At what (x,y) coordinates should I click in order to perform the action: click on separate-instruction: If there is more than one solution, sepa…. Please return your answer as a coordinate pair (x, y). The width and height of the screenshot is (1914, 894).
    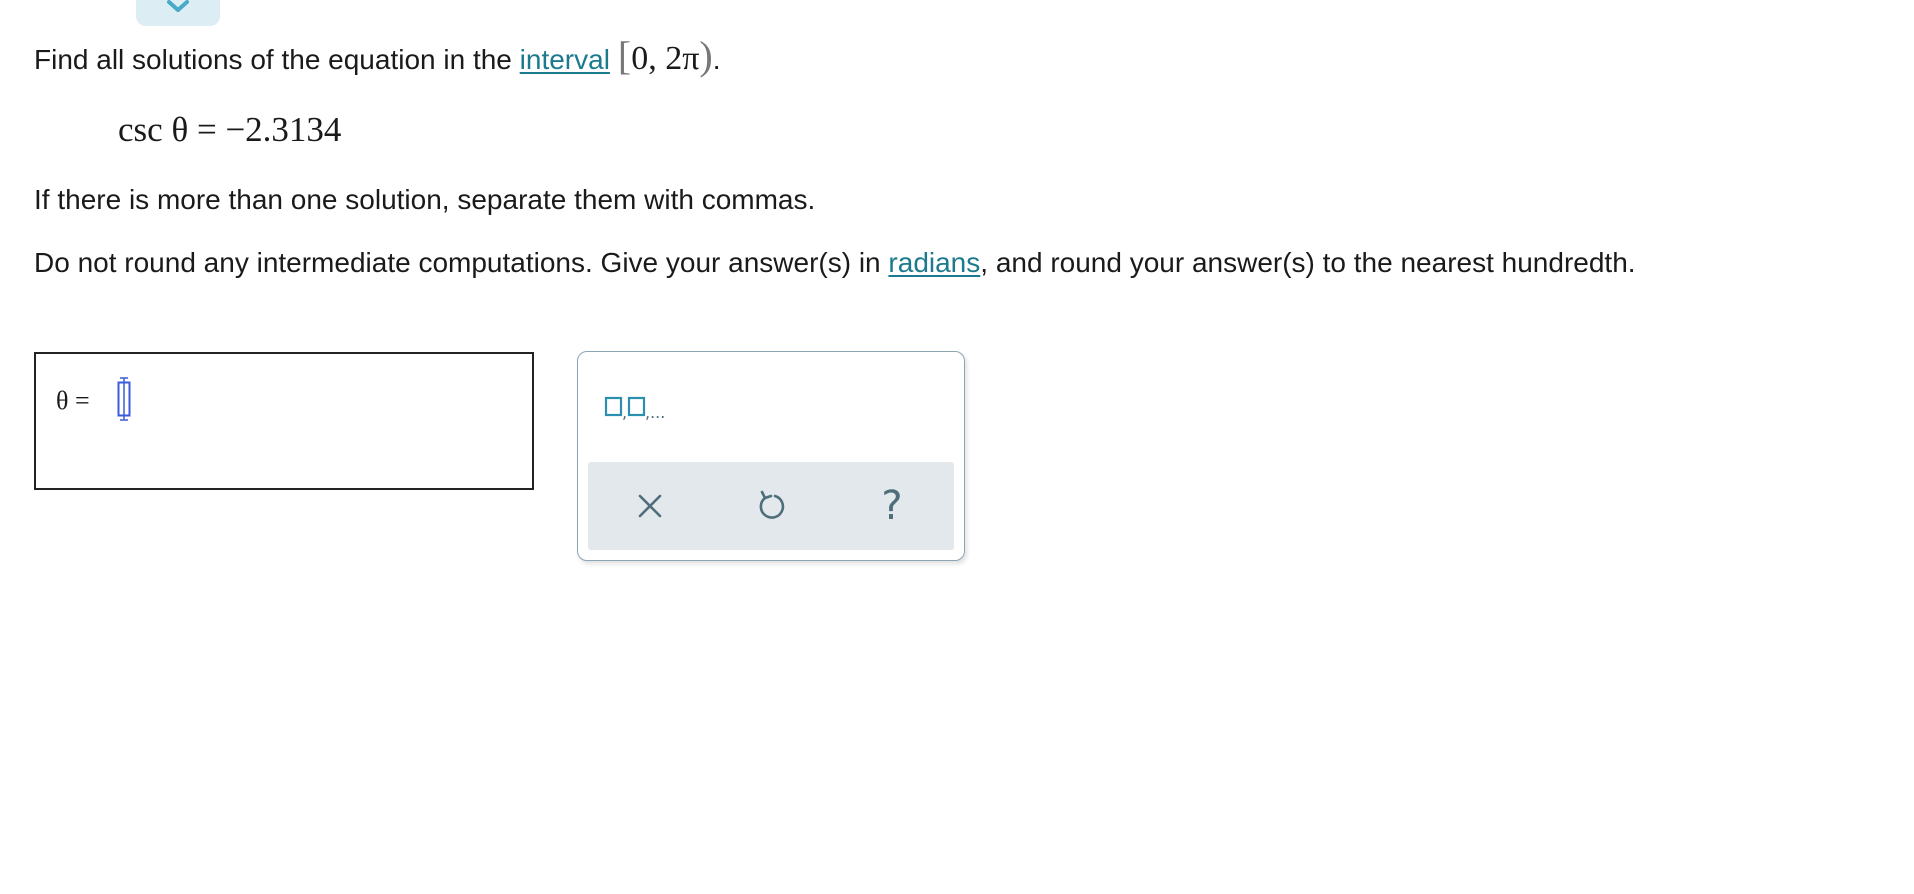
    Looking at the image, I should click on (425, 199).